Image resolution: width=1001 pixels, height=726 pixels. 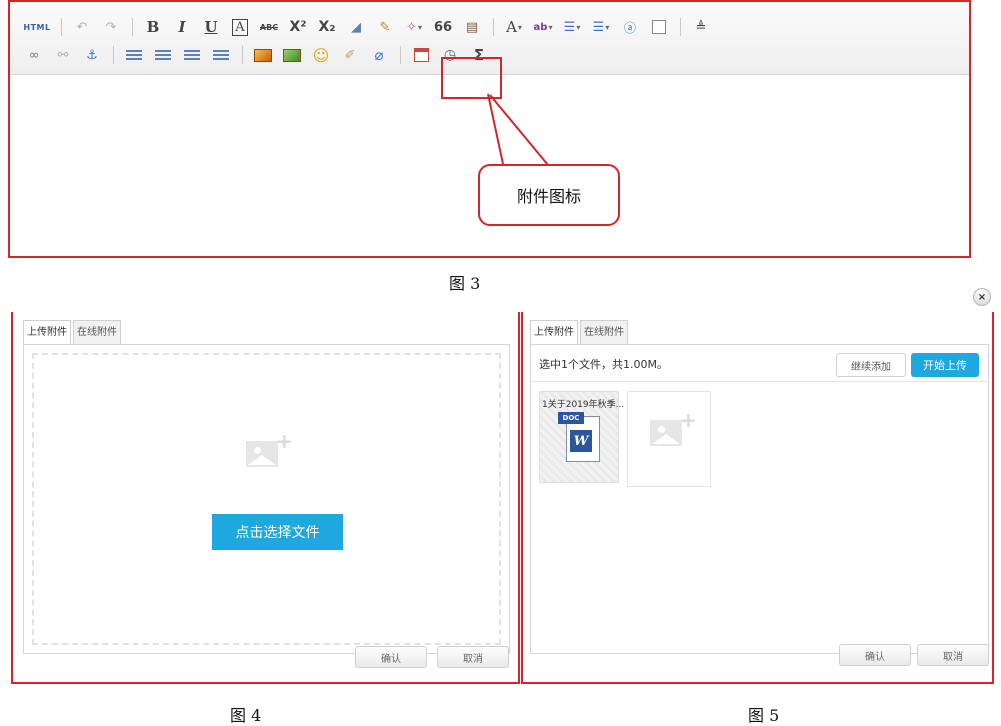 I want to click on start-upload-button: 开始上传, so click(x=945, y=365).